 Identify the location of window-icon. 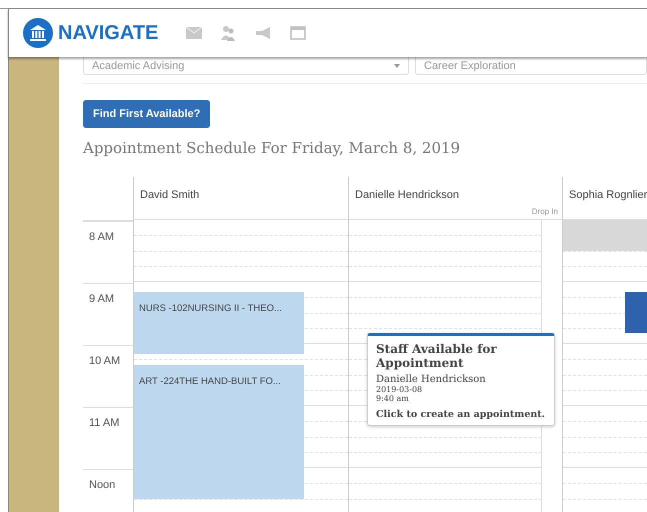
(298, 33).